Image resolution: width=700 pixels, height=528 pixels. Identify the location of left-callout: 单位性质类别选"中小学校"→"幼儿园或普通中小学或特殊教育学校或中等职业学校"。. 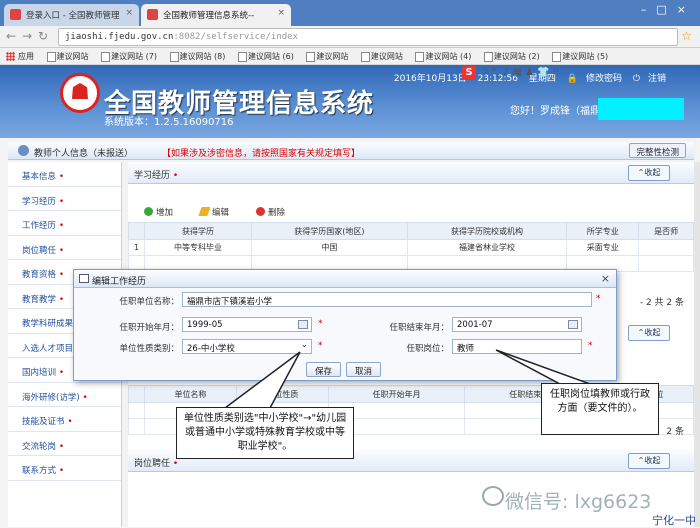
(265, 433).